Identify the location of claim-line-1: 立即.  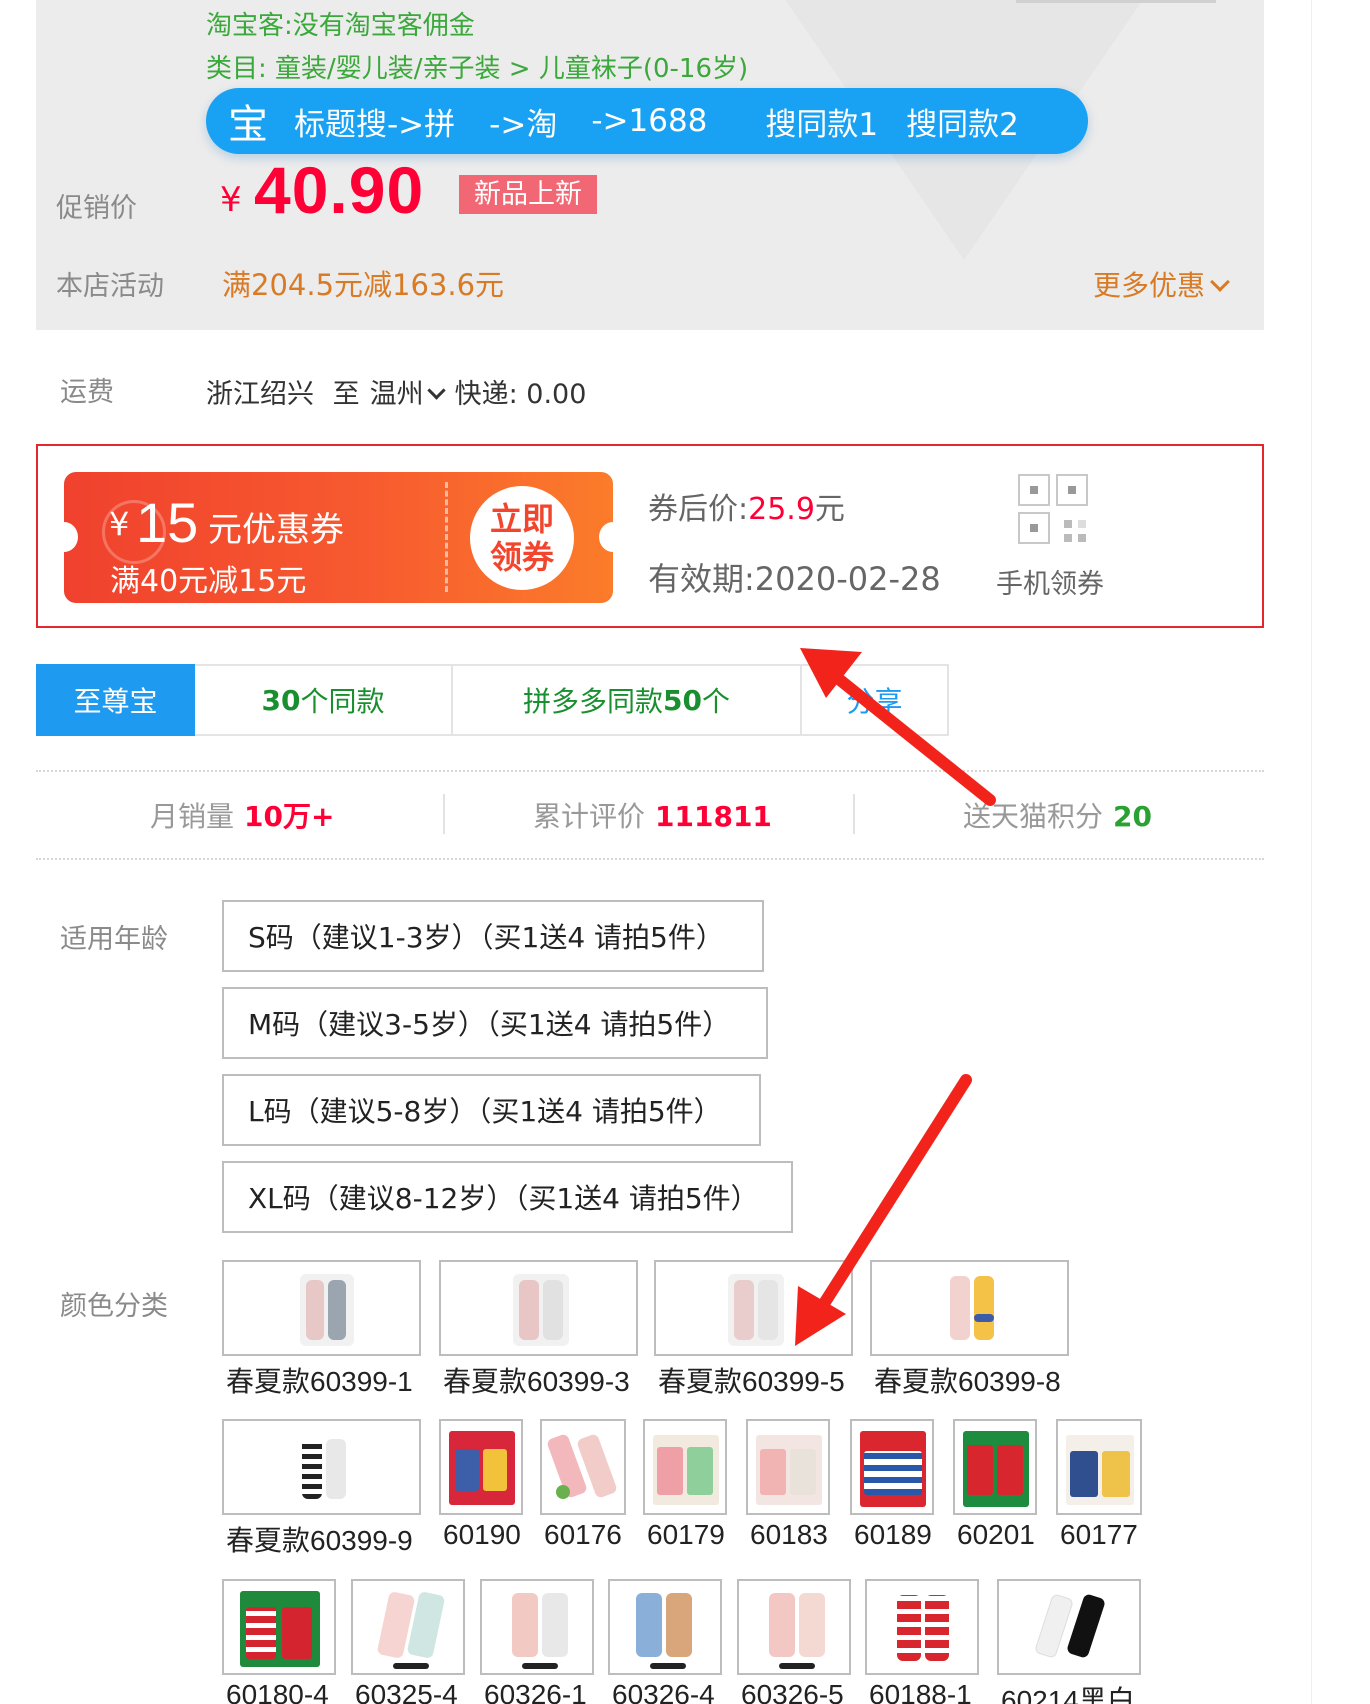
(521, 519).